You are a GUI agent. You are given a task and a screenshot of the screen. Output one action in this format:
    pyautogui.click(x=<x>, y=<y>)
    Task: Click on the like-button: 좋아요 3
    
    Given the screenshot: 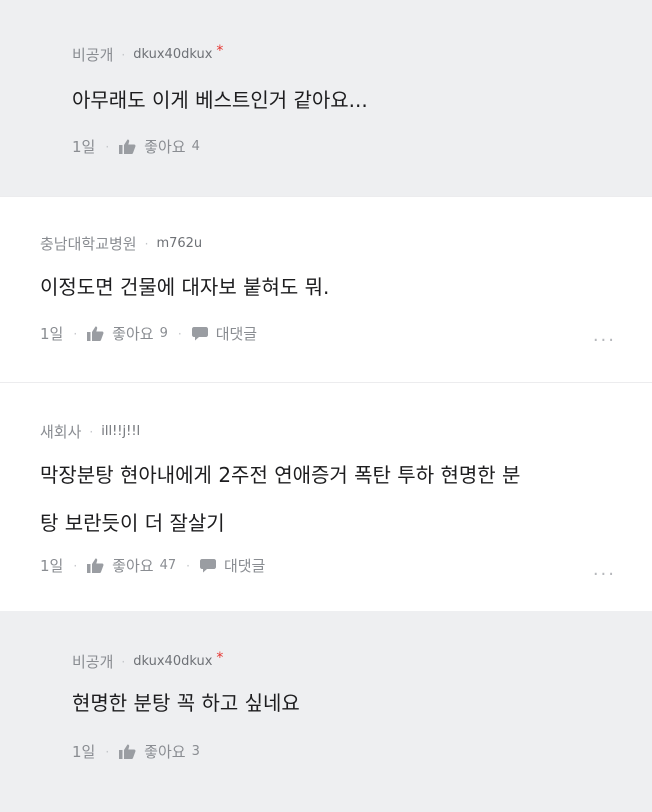 What is the action you would take?
    pyautogui.click(x=159, y=751)
    